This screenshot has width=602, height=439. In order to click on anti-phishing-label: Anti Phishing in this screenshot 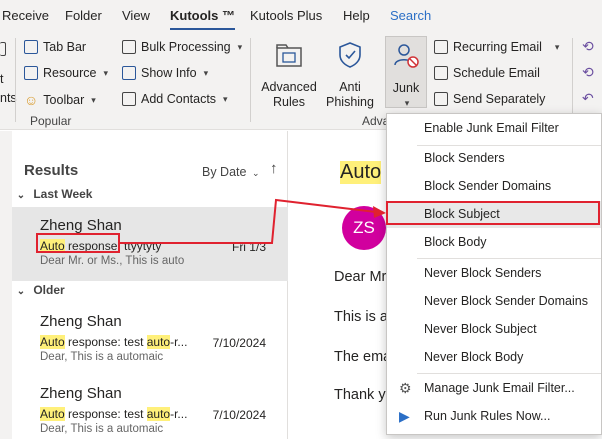, I will do `click(350, 94)`.